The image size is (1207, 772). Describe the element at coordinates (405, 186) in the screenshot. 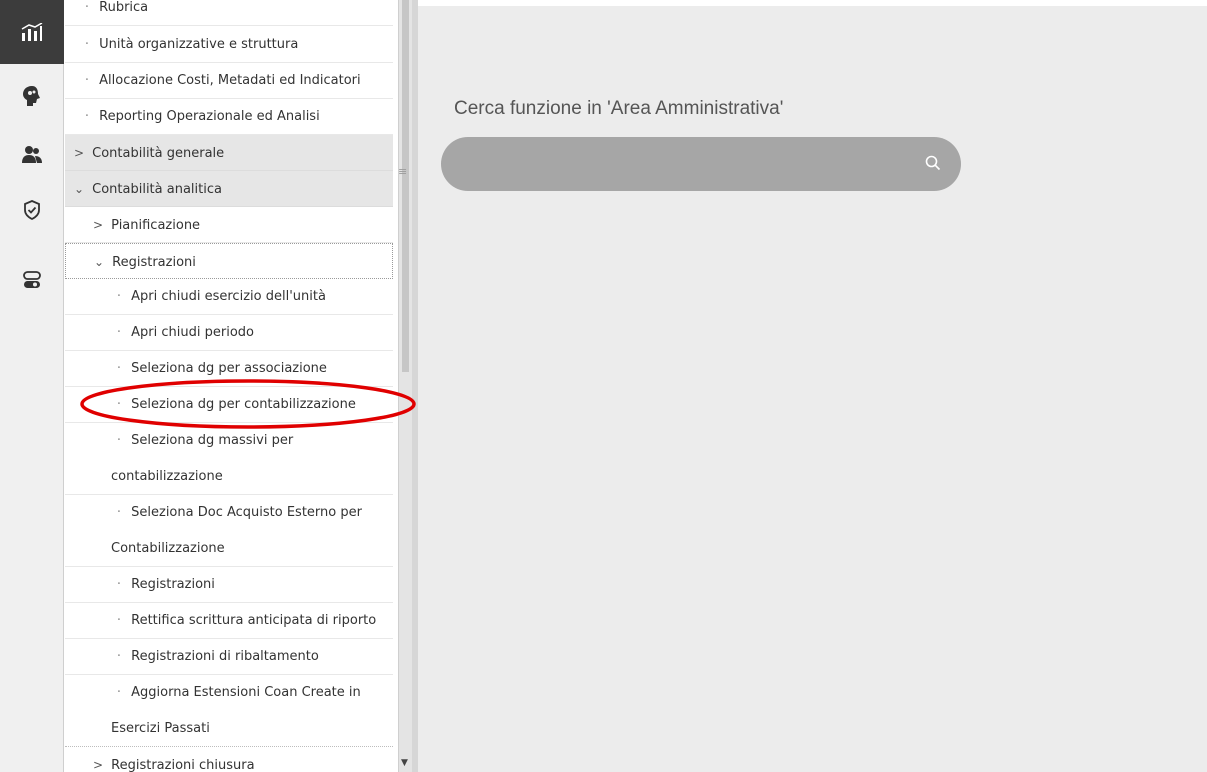

I see `scrollbar-thumb` at that location.